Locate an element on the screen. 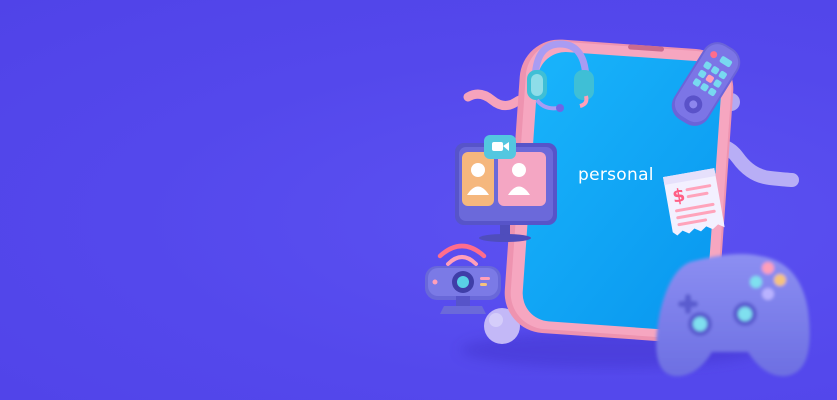 This screenshot has height=400, width=837. invoice-receipt-icon: $ is located at coordinates (694, 202).